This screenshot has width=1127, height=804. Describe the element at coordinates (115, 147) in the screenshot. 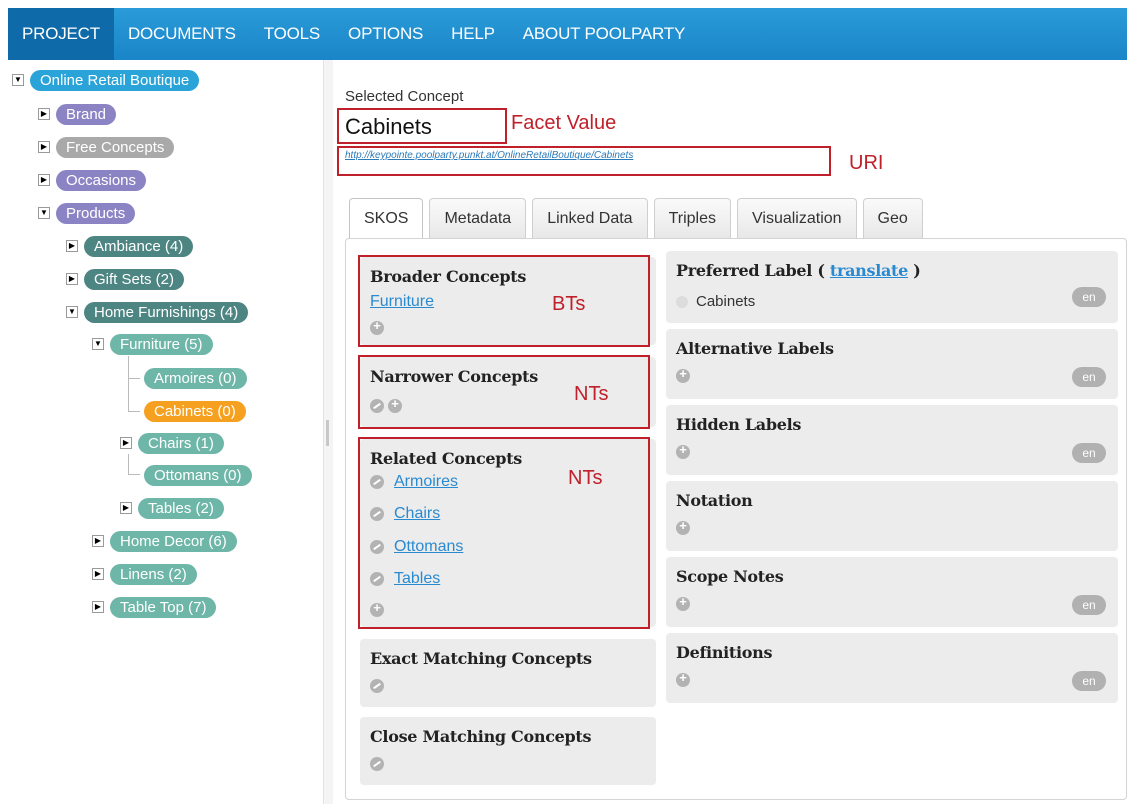

I see `tree-node-label: Free Concepts` at that location.